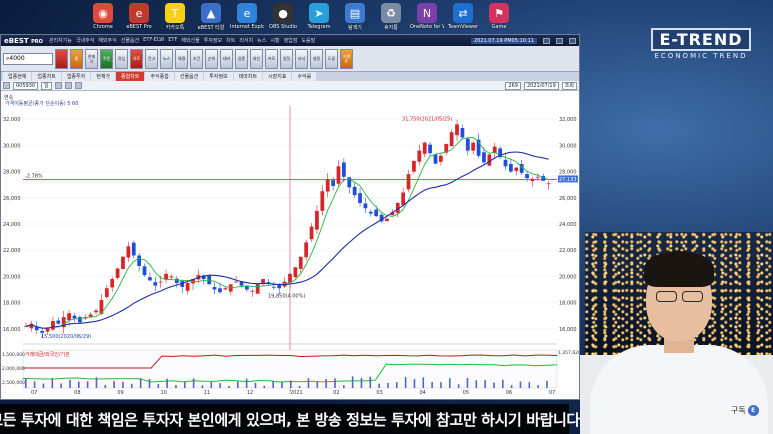 Image resolution: width=773 pixels, height=434 pixels. I want to click on chart-control-bar: 005930 일 269 2021/07/19 조회, so click(290, 86).